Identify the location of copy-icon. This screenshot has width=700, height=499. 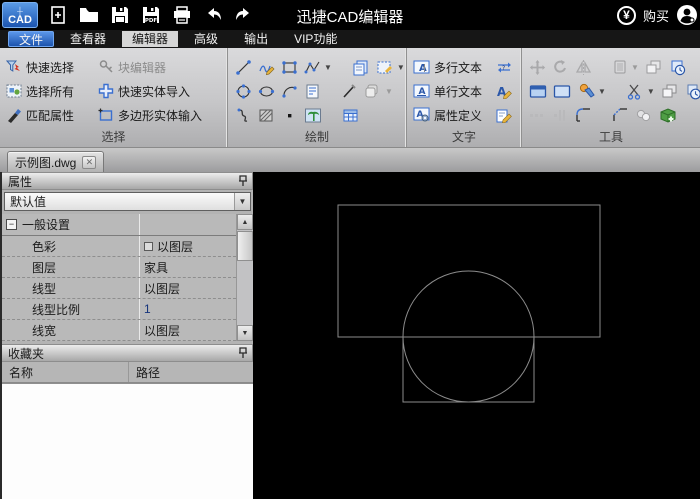
(669, 91).